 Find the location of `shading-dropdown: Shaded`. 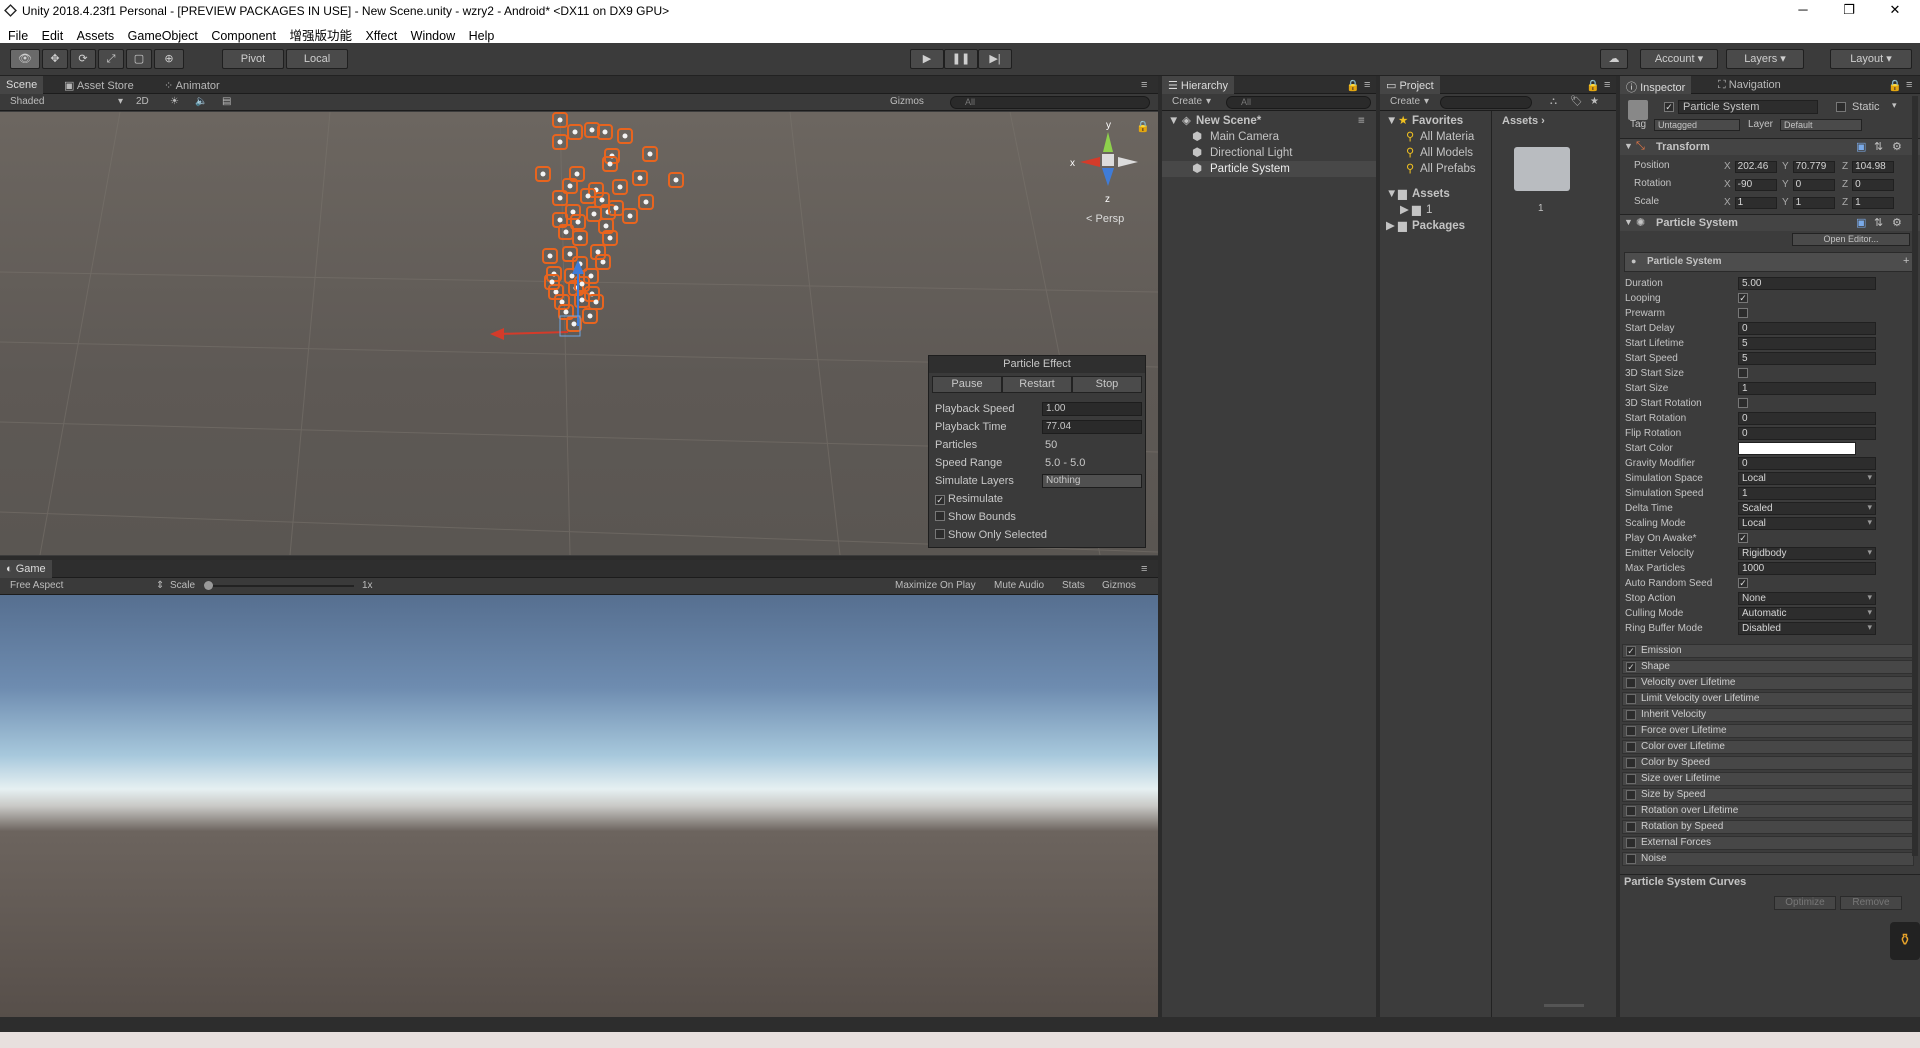

shading-dropdown: Shaded is located at coordinates (27, 101).